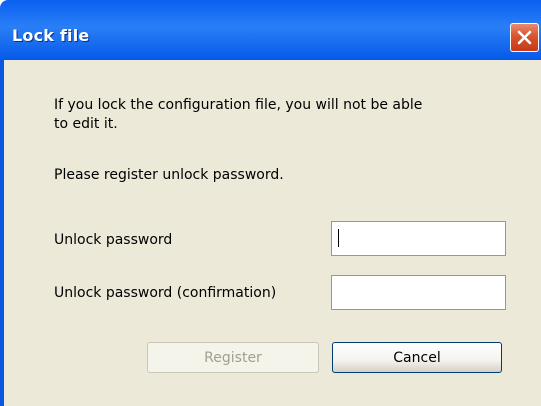  I want to click on cancel-button: Cancel, so click(417, 357).